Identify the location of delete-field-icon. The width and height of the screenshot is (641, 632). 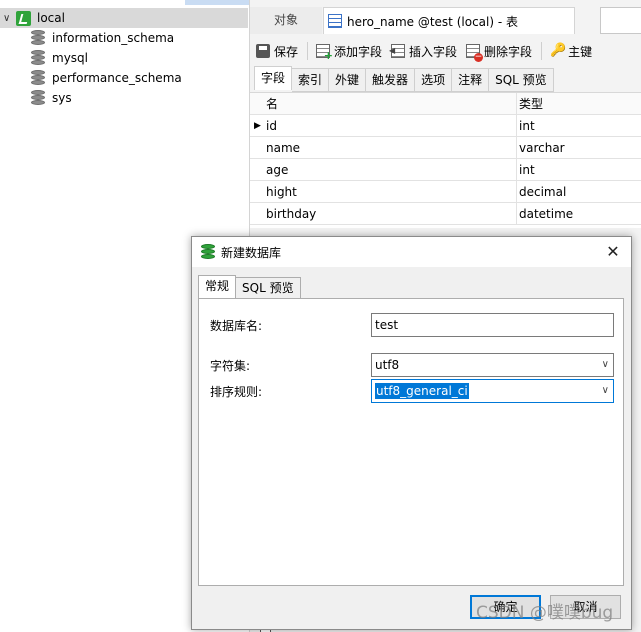
(475, 53).